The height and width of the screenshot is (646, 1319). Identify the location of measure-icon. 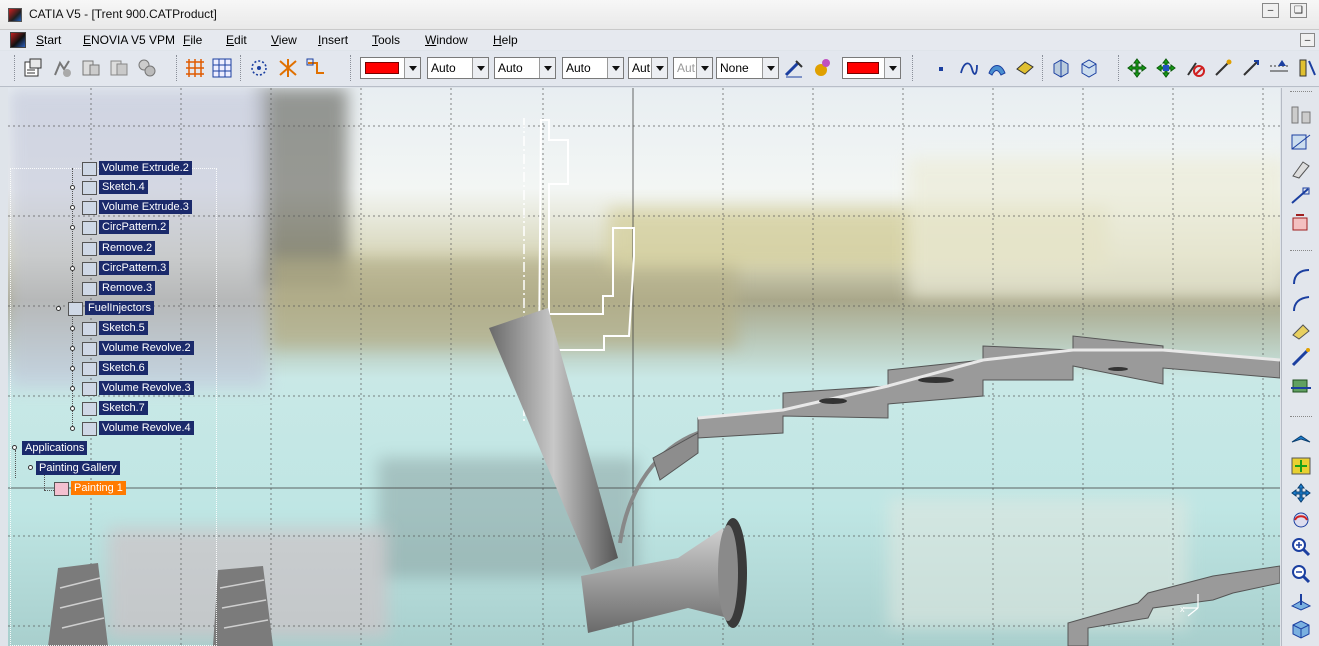
(1301, 358).